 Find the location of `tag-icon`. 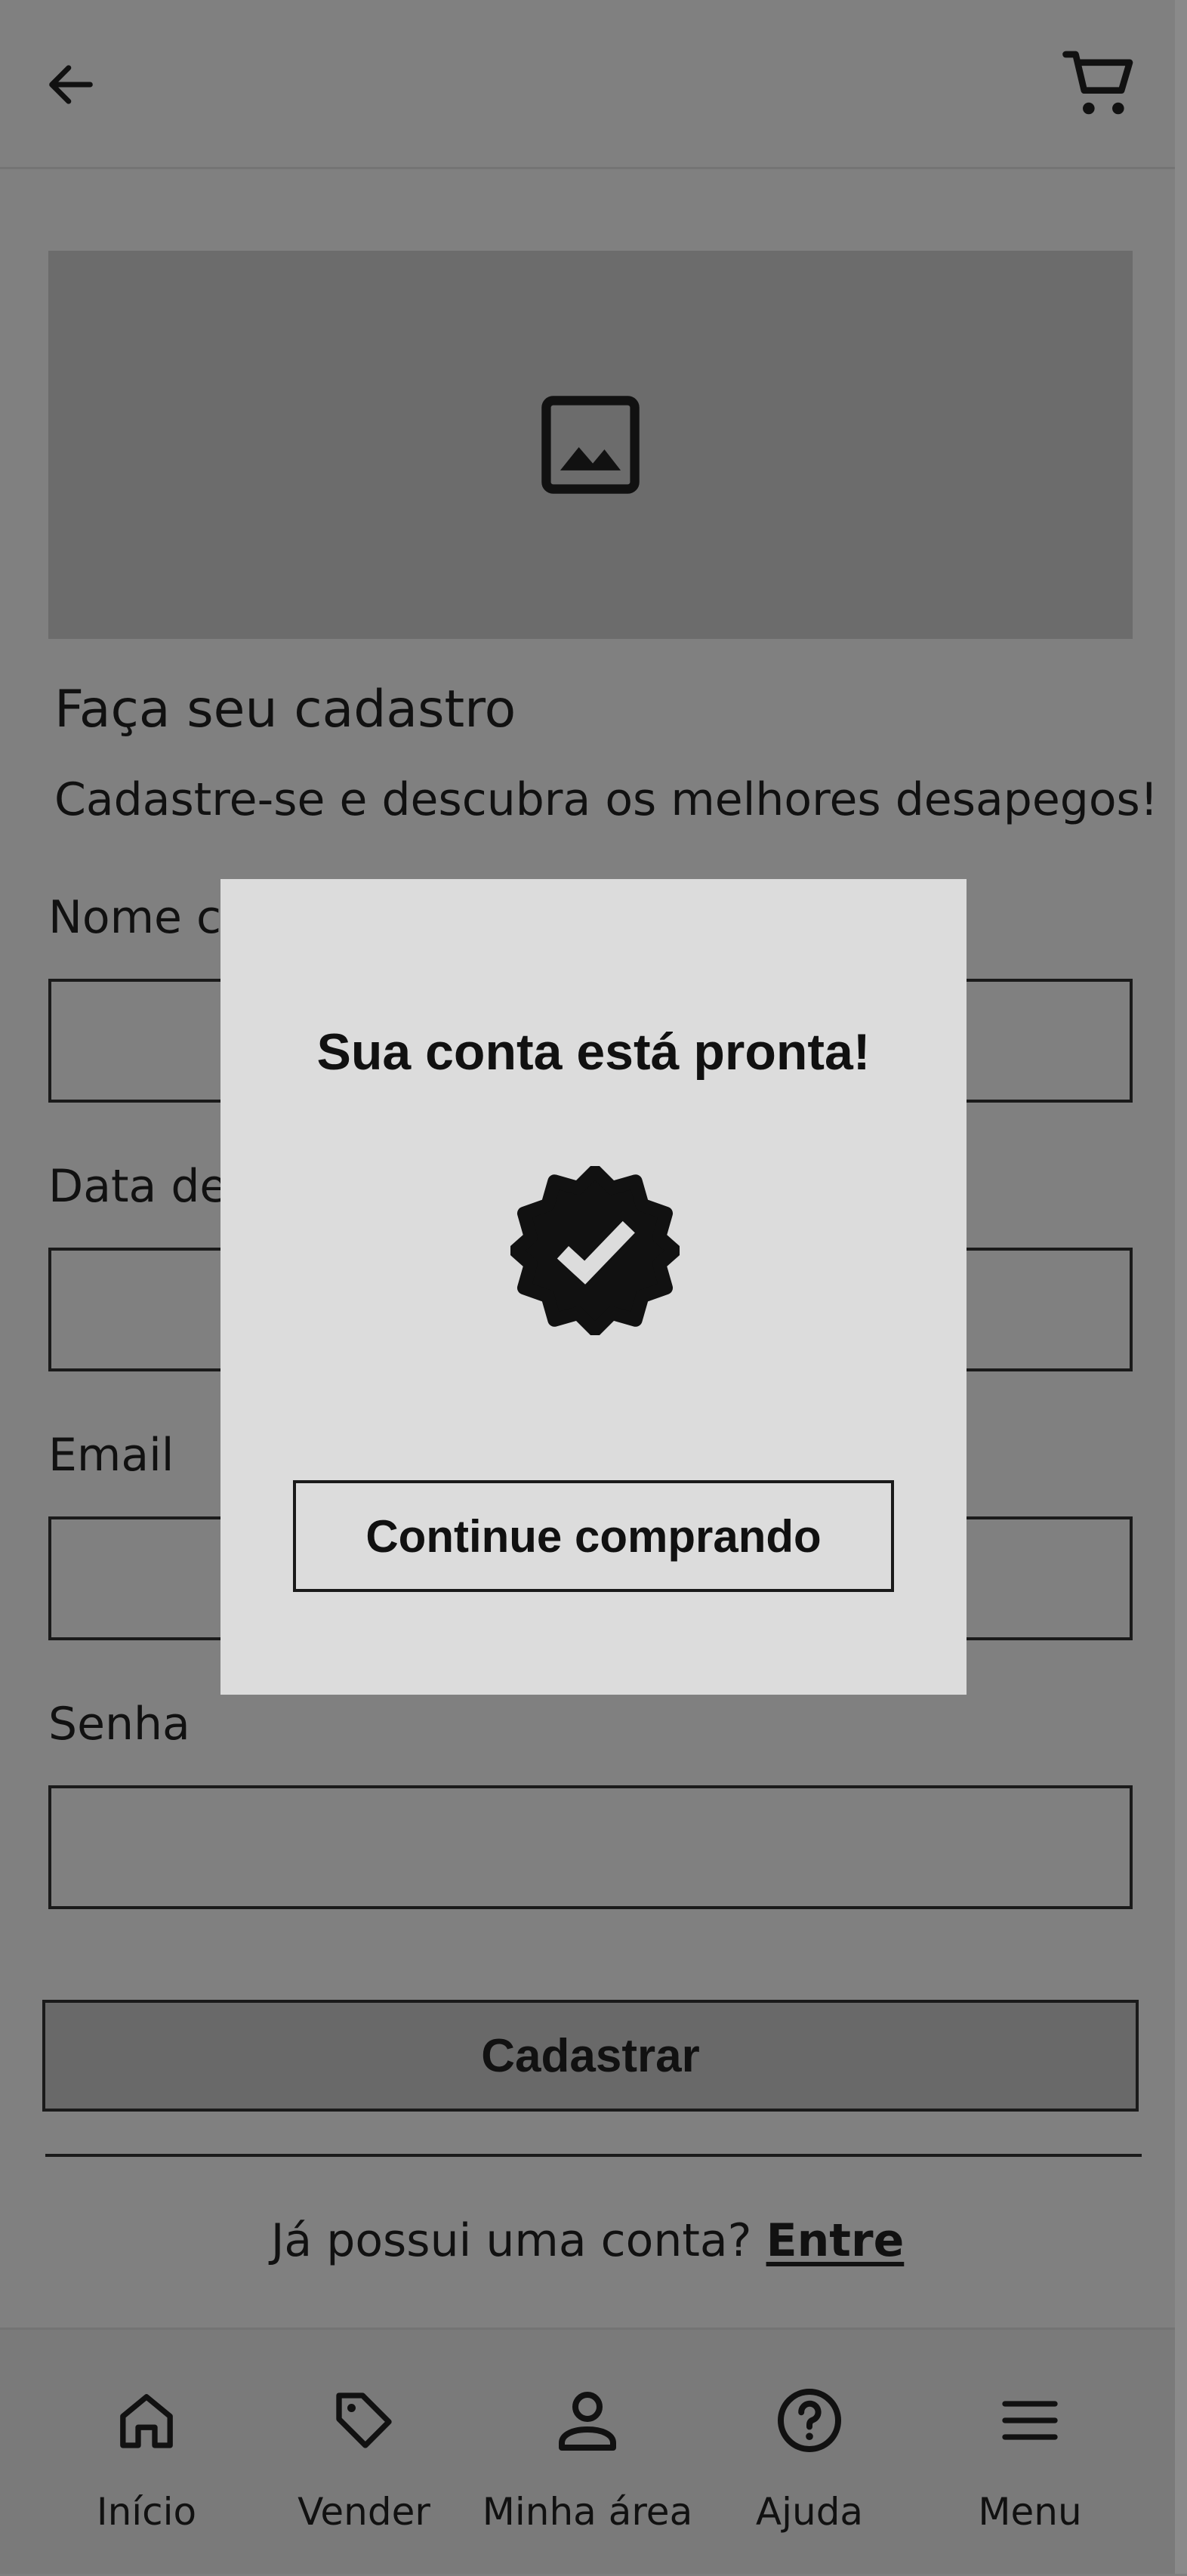

tag-icon is located at coordinates (364, 2420).